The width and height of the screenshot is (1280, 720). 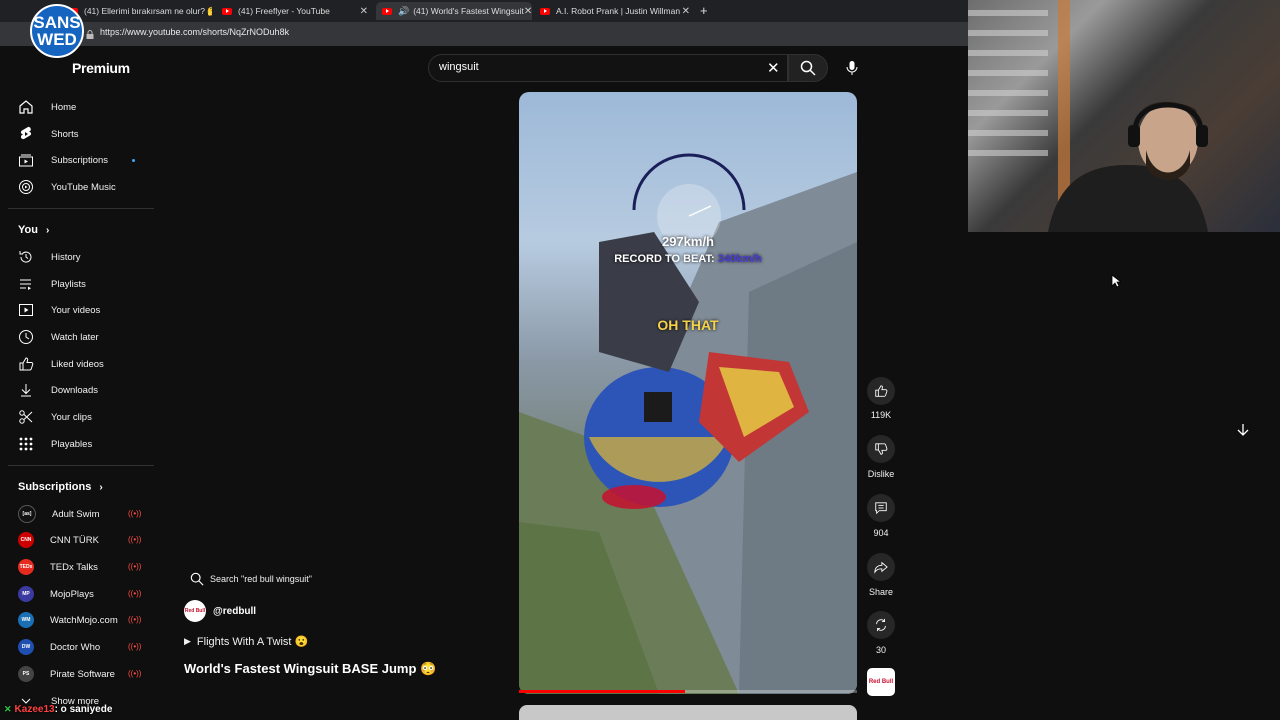 I want to click on subscription-label: MojoPlays, so click(x=72, y=594).